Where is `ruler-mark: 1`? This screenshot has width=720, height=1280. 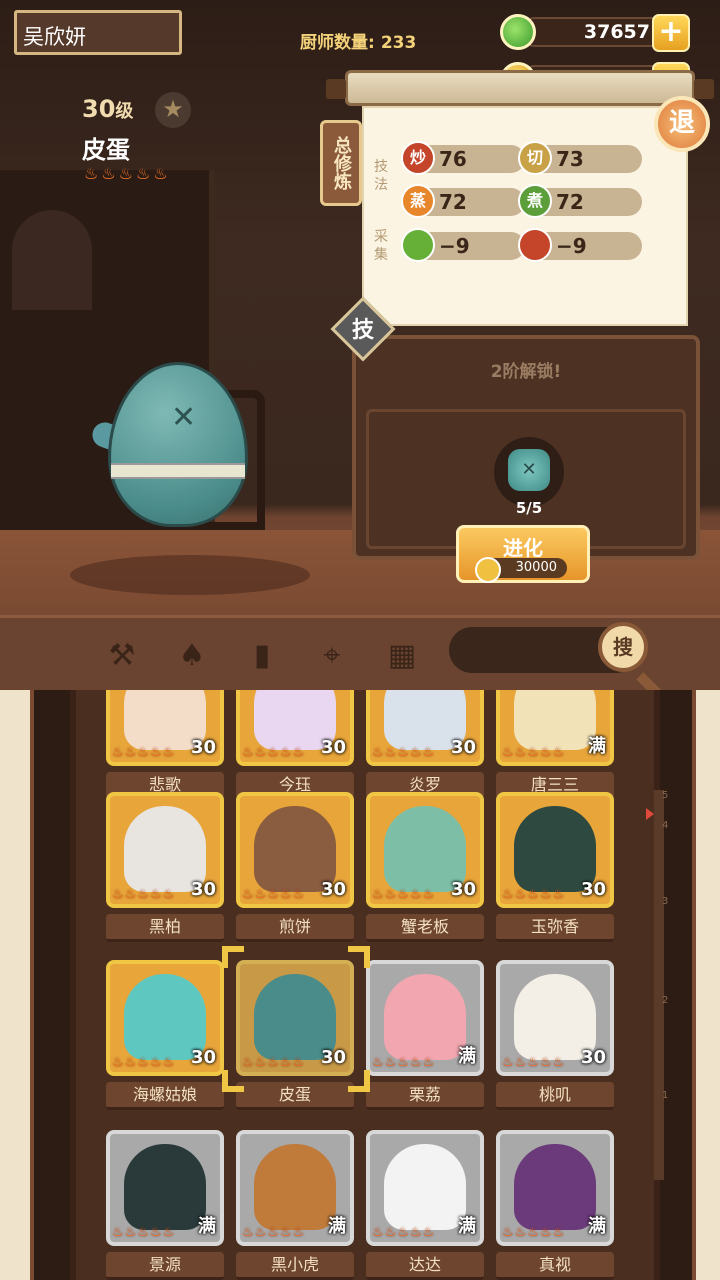
ruler-mark: 1 is located at coordinates (665, 1095).